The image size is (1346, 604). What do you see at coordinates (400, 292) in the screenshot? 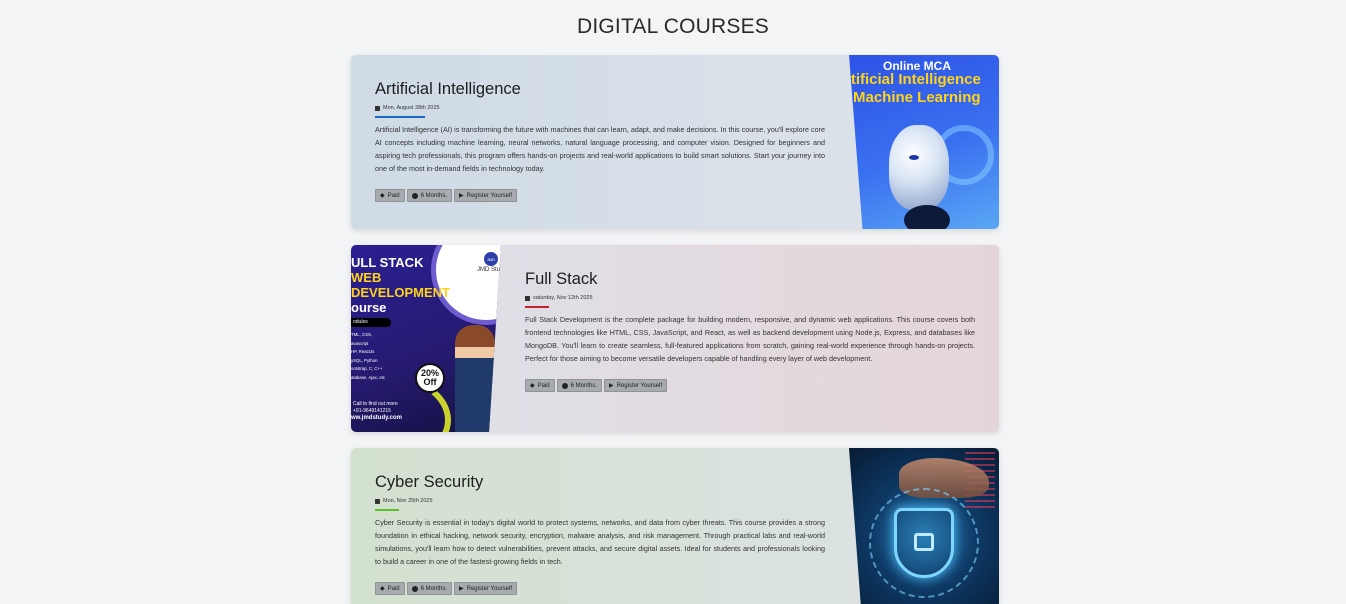
I see `image-heading-3: DEVELOPMENT` at bounding box center [400, 292].